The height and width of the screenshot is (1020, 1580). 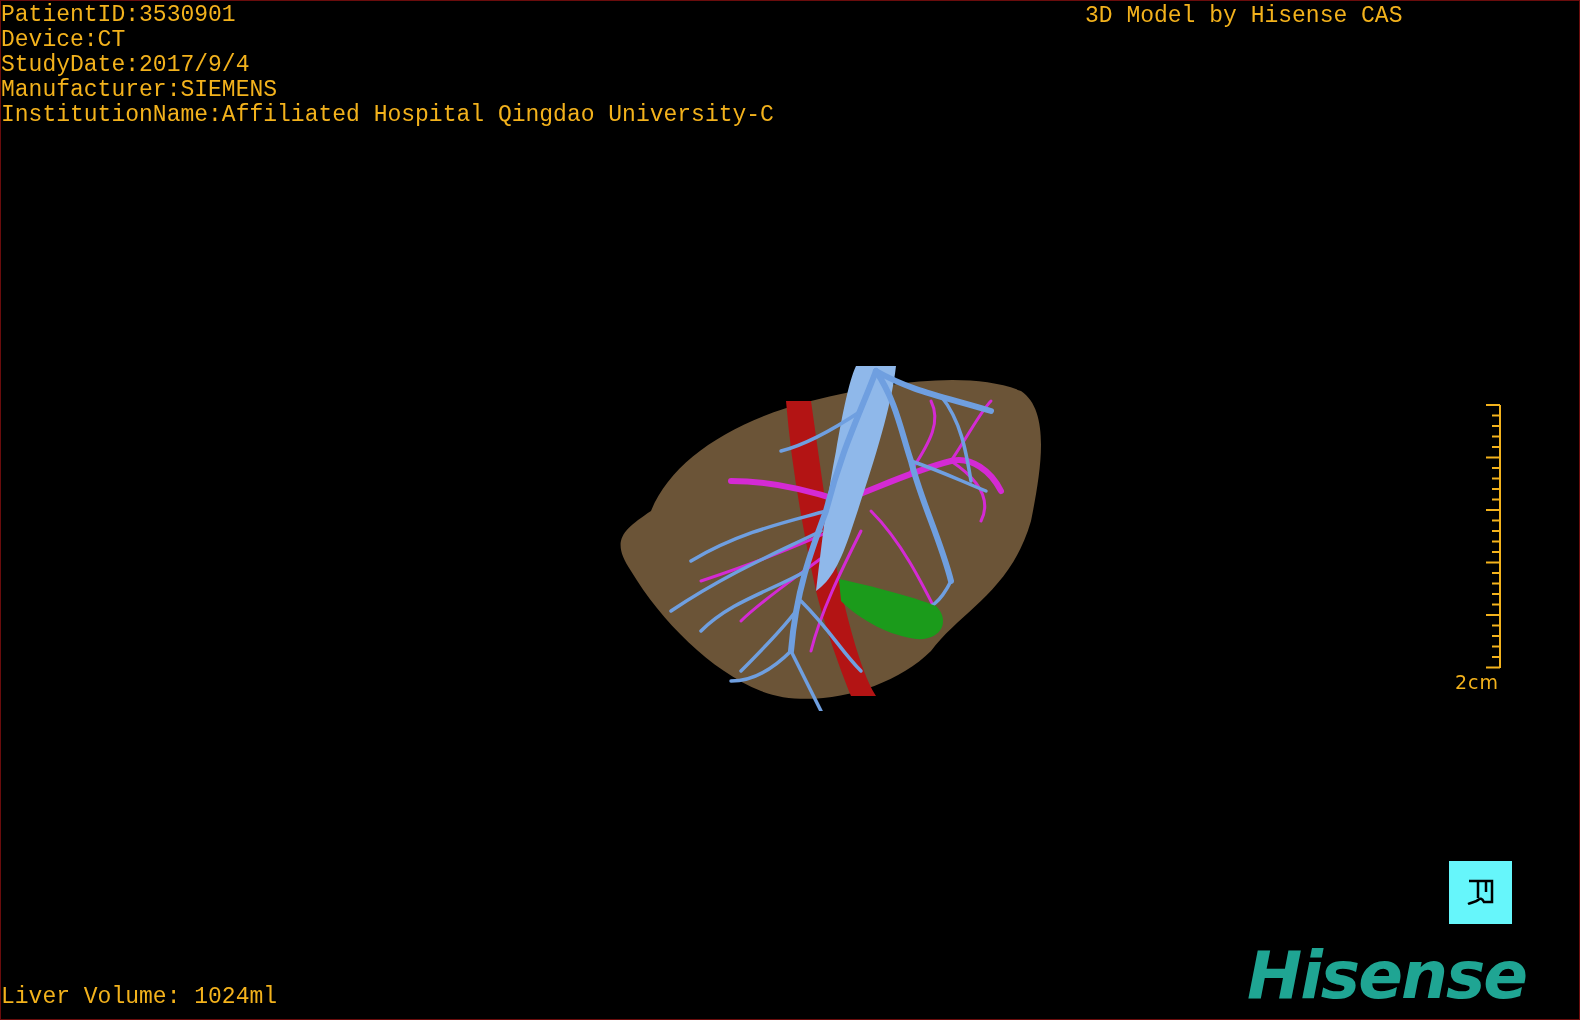 I want to click on model-credit-text: 3D Model by Hisense CAS, so click(x=1244, y=16).